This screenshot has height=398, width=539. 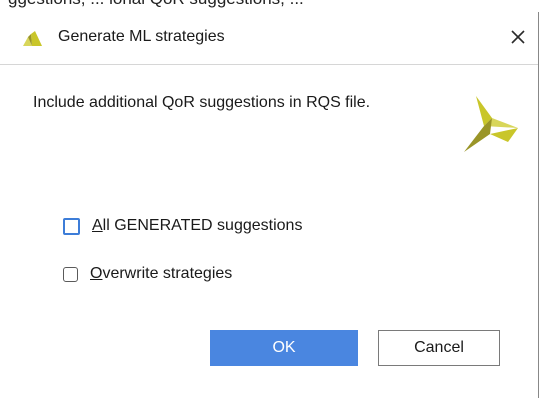 What do you see at coordinates (439, 348) in the screenshot?
I see `cancel-button: Cancel` at bounding box center [439, 348].